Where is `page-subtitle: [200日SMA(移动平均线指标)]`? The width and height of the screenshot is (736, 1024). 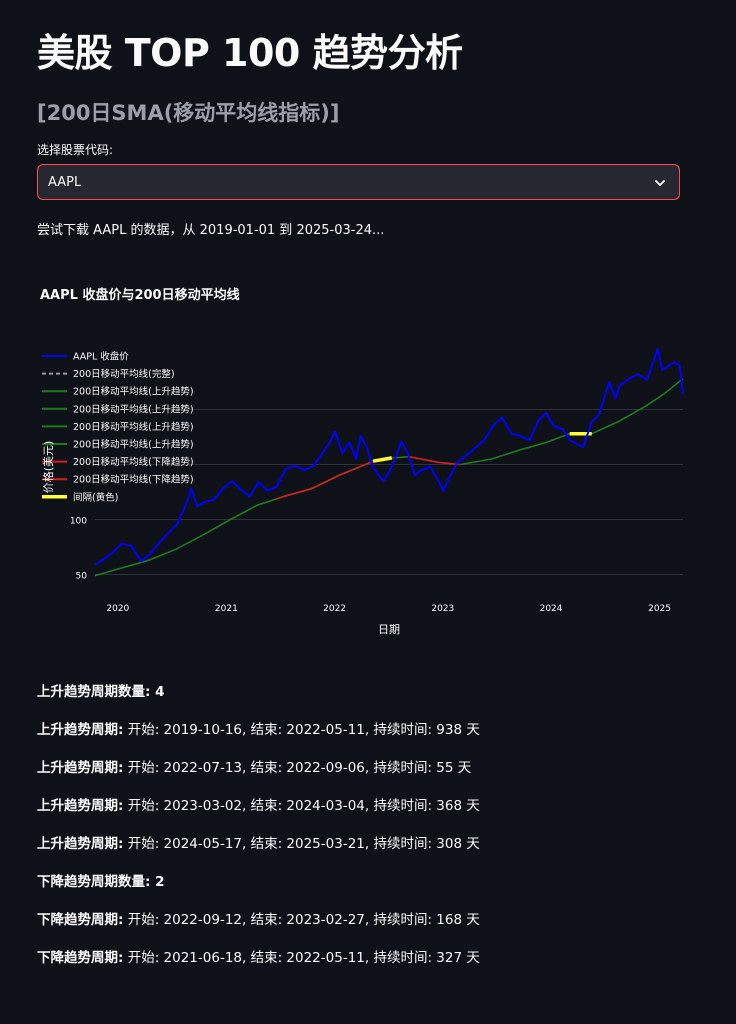
page-subtitle: [200日SMA(移动平均线指标)] is located at coordinates (188, 113).